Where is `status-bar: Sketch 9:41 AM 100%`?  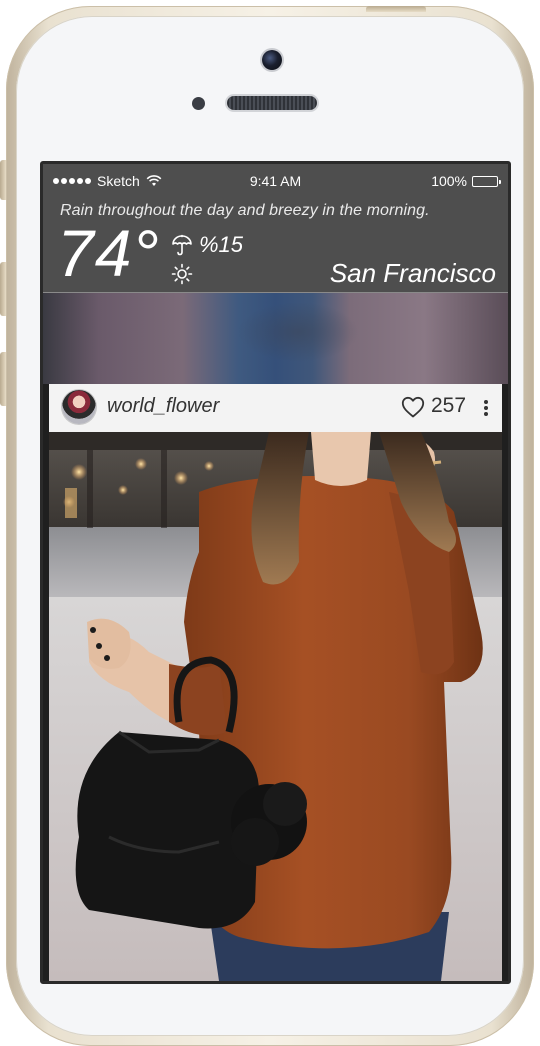 status-bar: Sketch 9:41 AM 100% is located at coordinates (275, 180).